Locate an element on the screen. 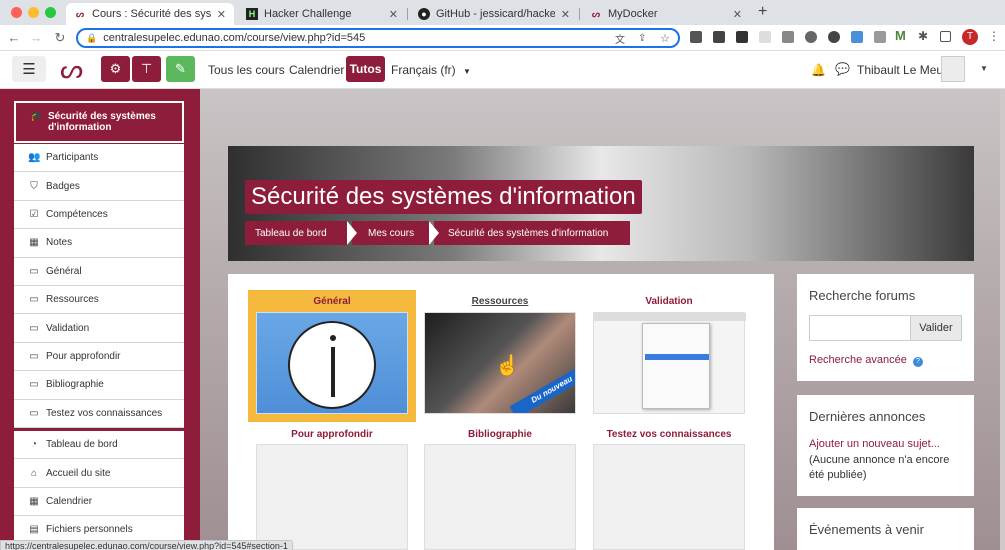 This screenshot has height=550, width=1005. new-tab-button: + is located at coordinates (762, 12).